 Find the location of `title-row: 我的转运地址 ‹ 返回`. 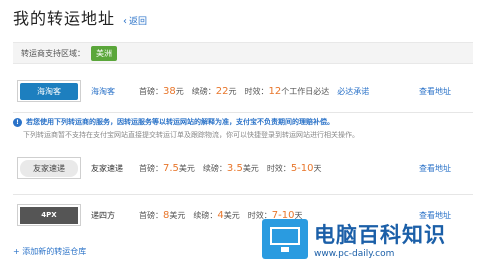

title-row: 我的转运地址 ‹ 返回 is located at coordinates (80, 18).